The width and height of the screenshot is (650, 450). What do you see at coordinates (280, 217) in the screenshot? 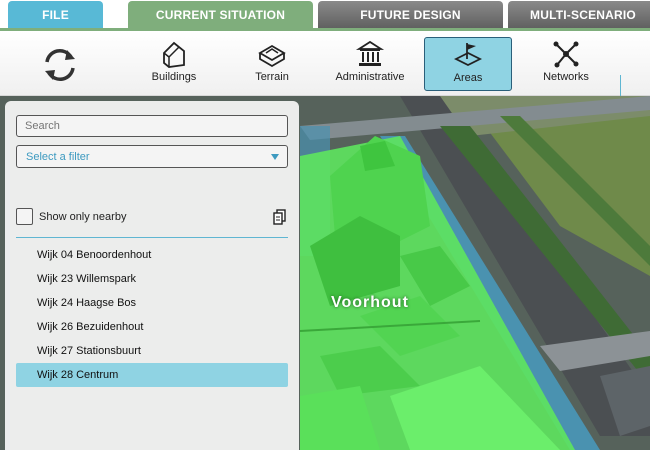
I see `copy-icon` at bounding box center [280, 217].